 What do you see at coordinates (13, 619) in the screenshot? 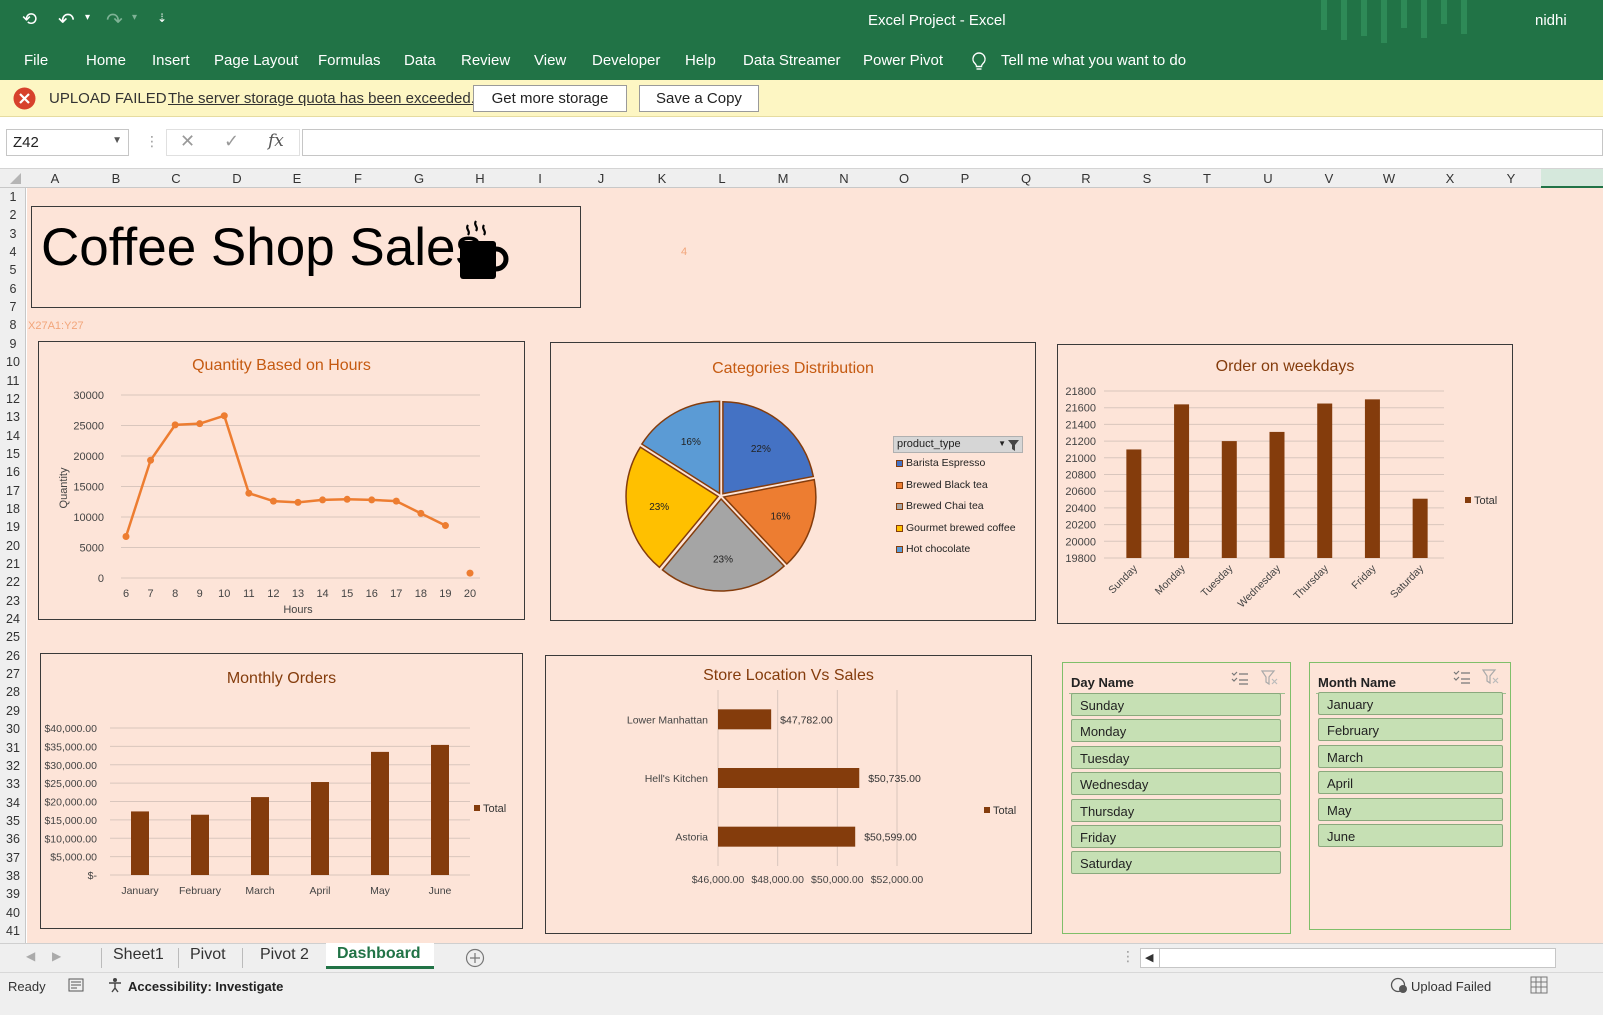
I see `row-header-24: 24` at bounding box center [13, 619].